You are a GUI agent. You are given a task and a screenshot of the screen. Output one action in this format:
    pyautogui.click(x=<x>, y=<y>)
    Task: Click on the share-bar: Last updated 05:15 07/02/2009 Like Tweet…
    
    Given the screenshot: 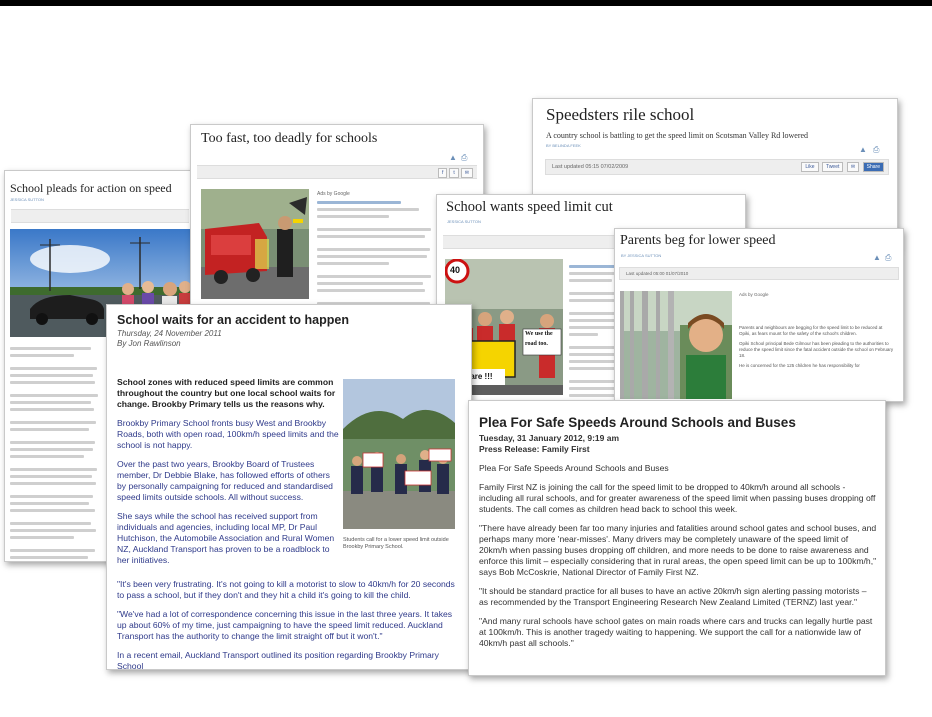 What is the action you would take?
    pyautogui.click(x=717, y=167)
    